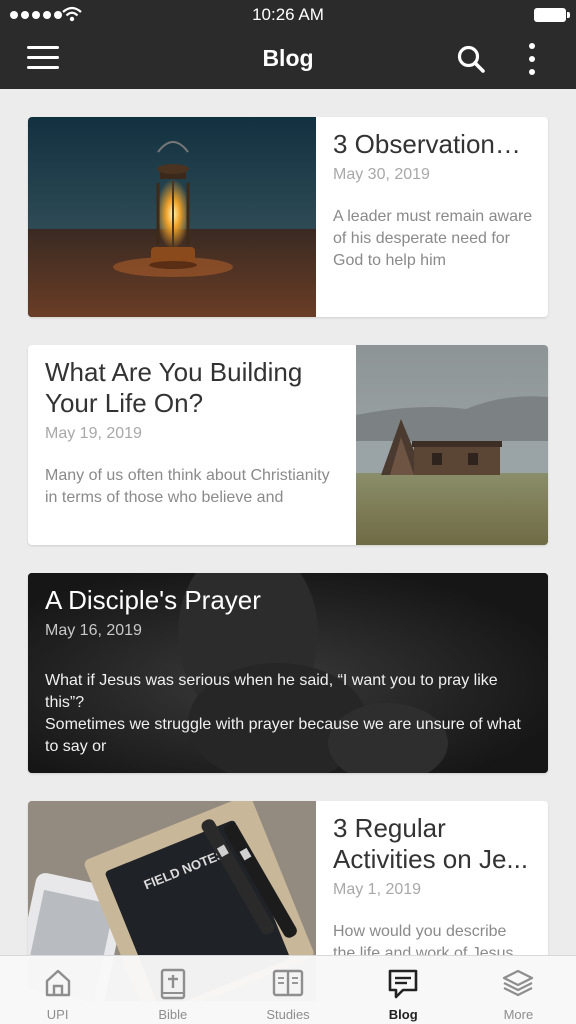 The height and width of the screenshot is (1024, 576). Describe the element at coordinates (57, 1014) in the screenshot. I see `tab-label: UPI` at that location.